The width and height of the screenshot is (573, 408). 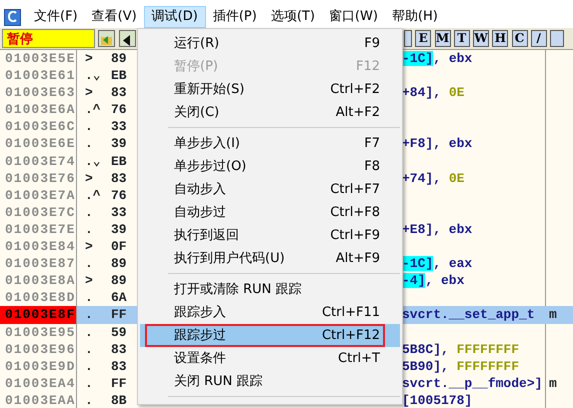 I want to click on toolbar-button: /, so click(x=538, y=38).